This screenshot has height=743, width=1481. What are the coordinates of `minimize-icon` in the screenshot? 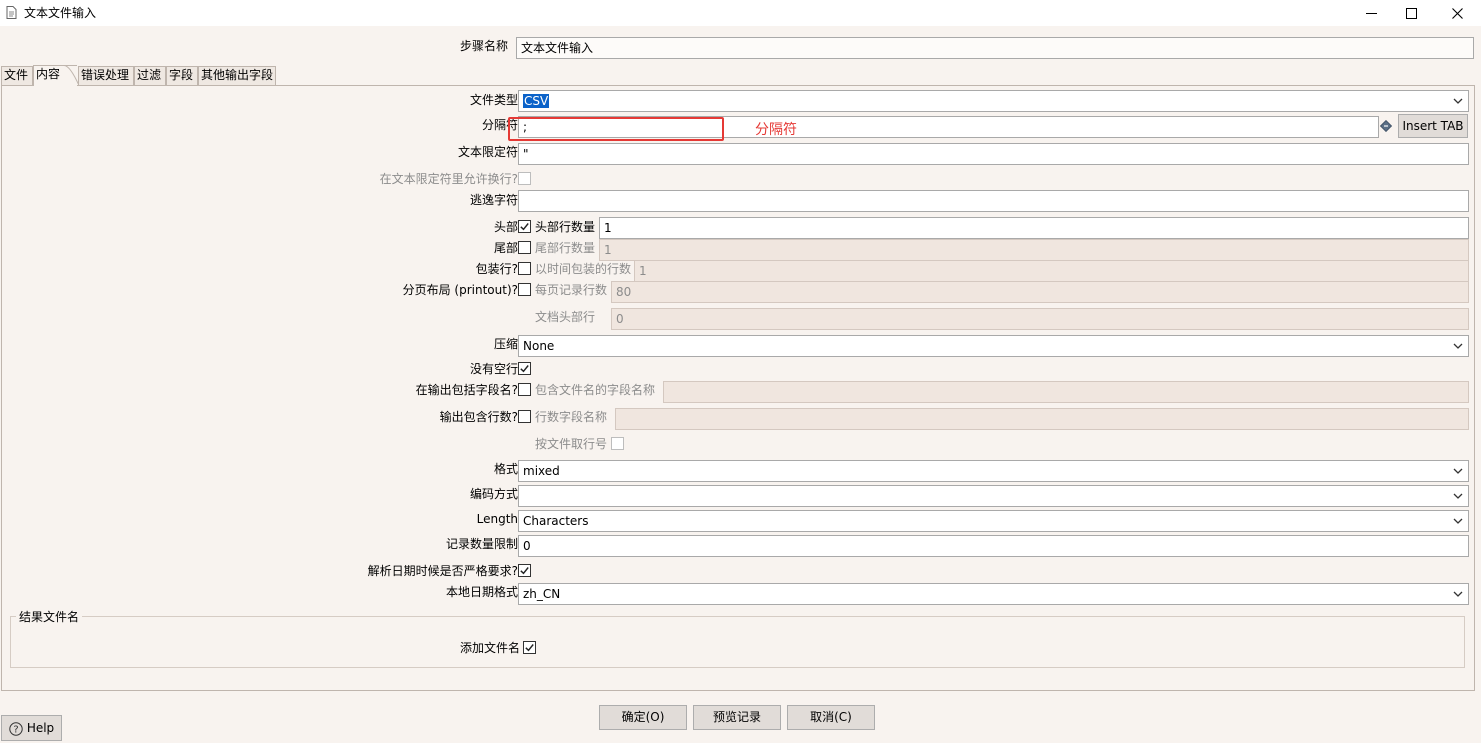 It's located at (1371, 13).